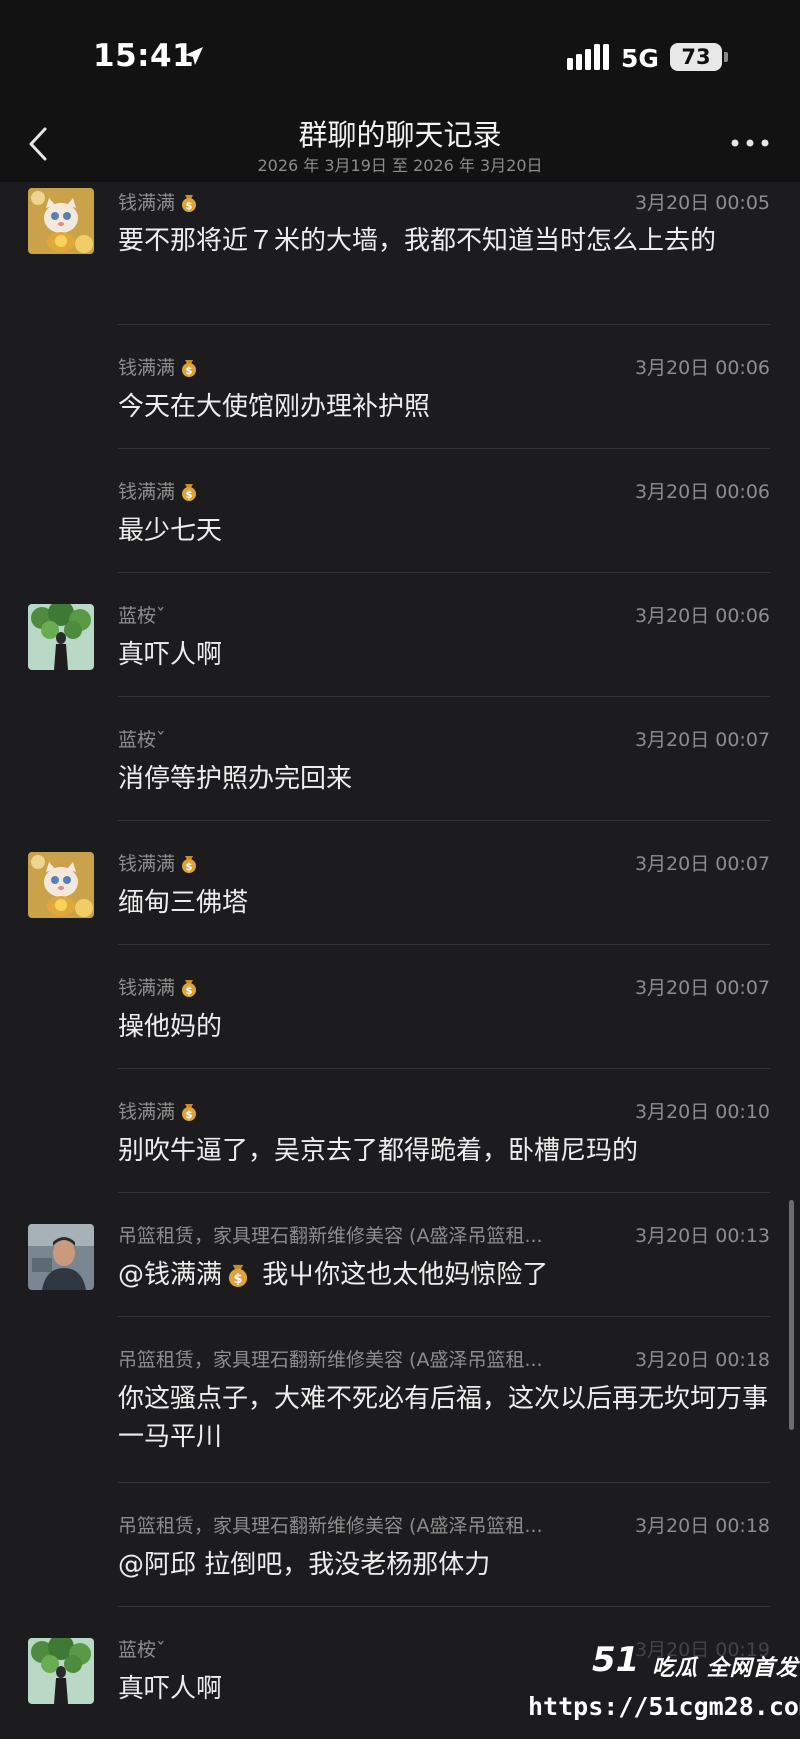 This screenshot has height=1739, width=800. What do you see at coordinates (443, 1418) in the screenshot?
I see `message-text: 你这骚点子，大难不死必有后福，这次以后再无坎坷万事一马平川` at bounding box center [443, 1418].